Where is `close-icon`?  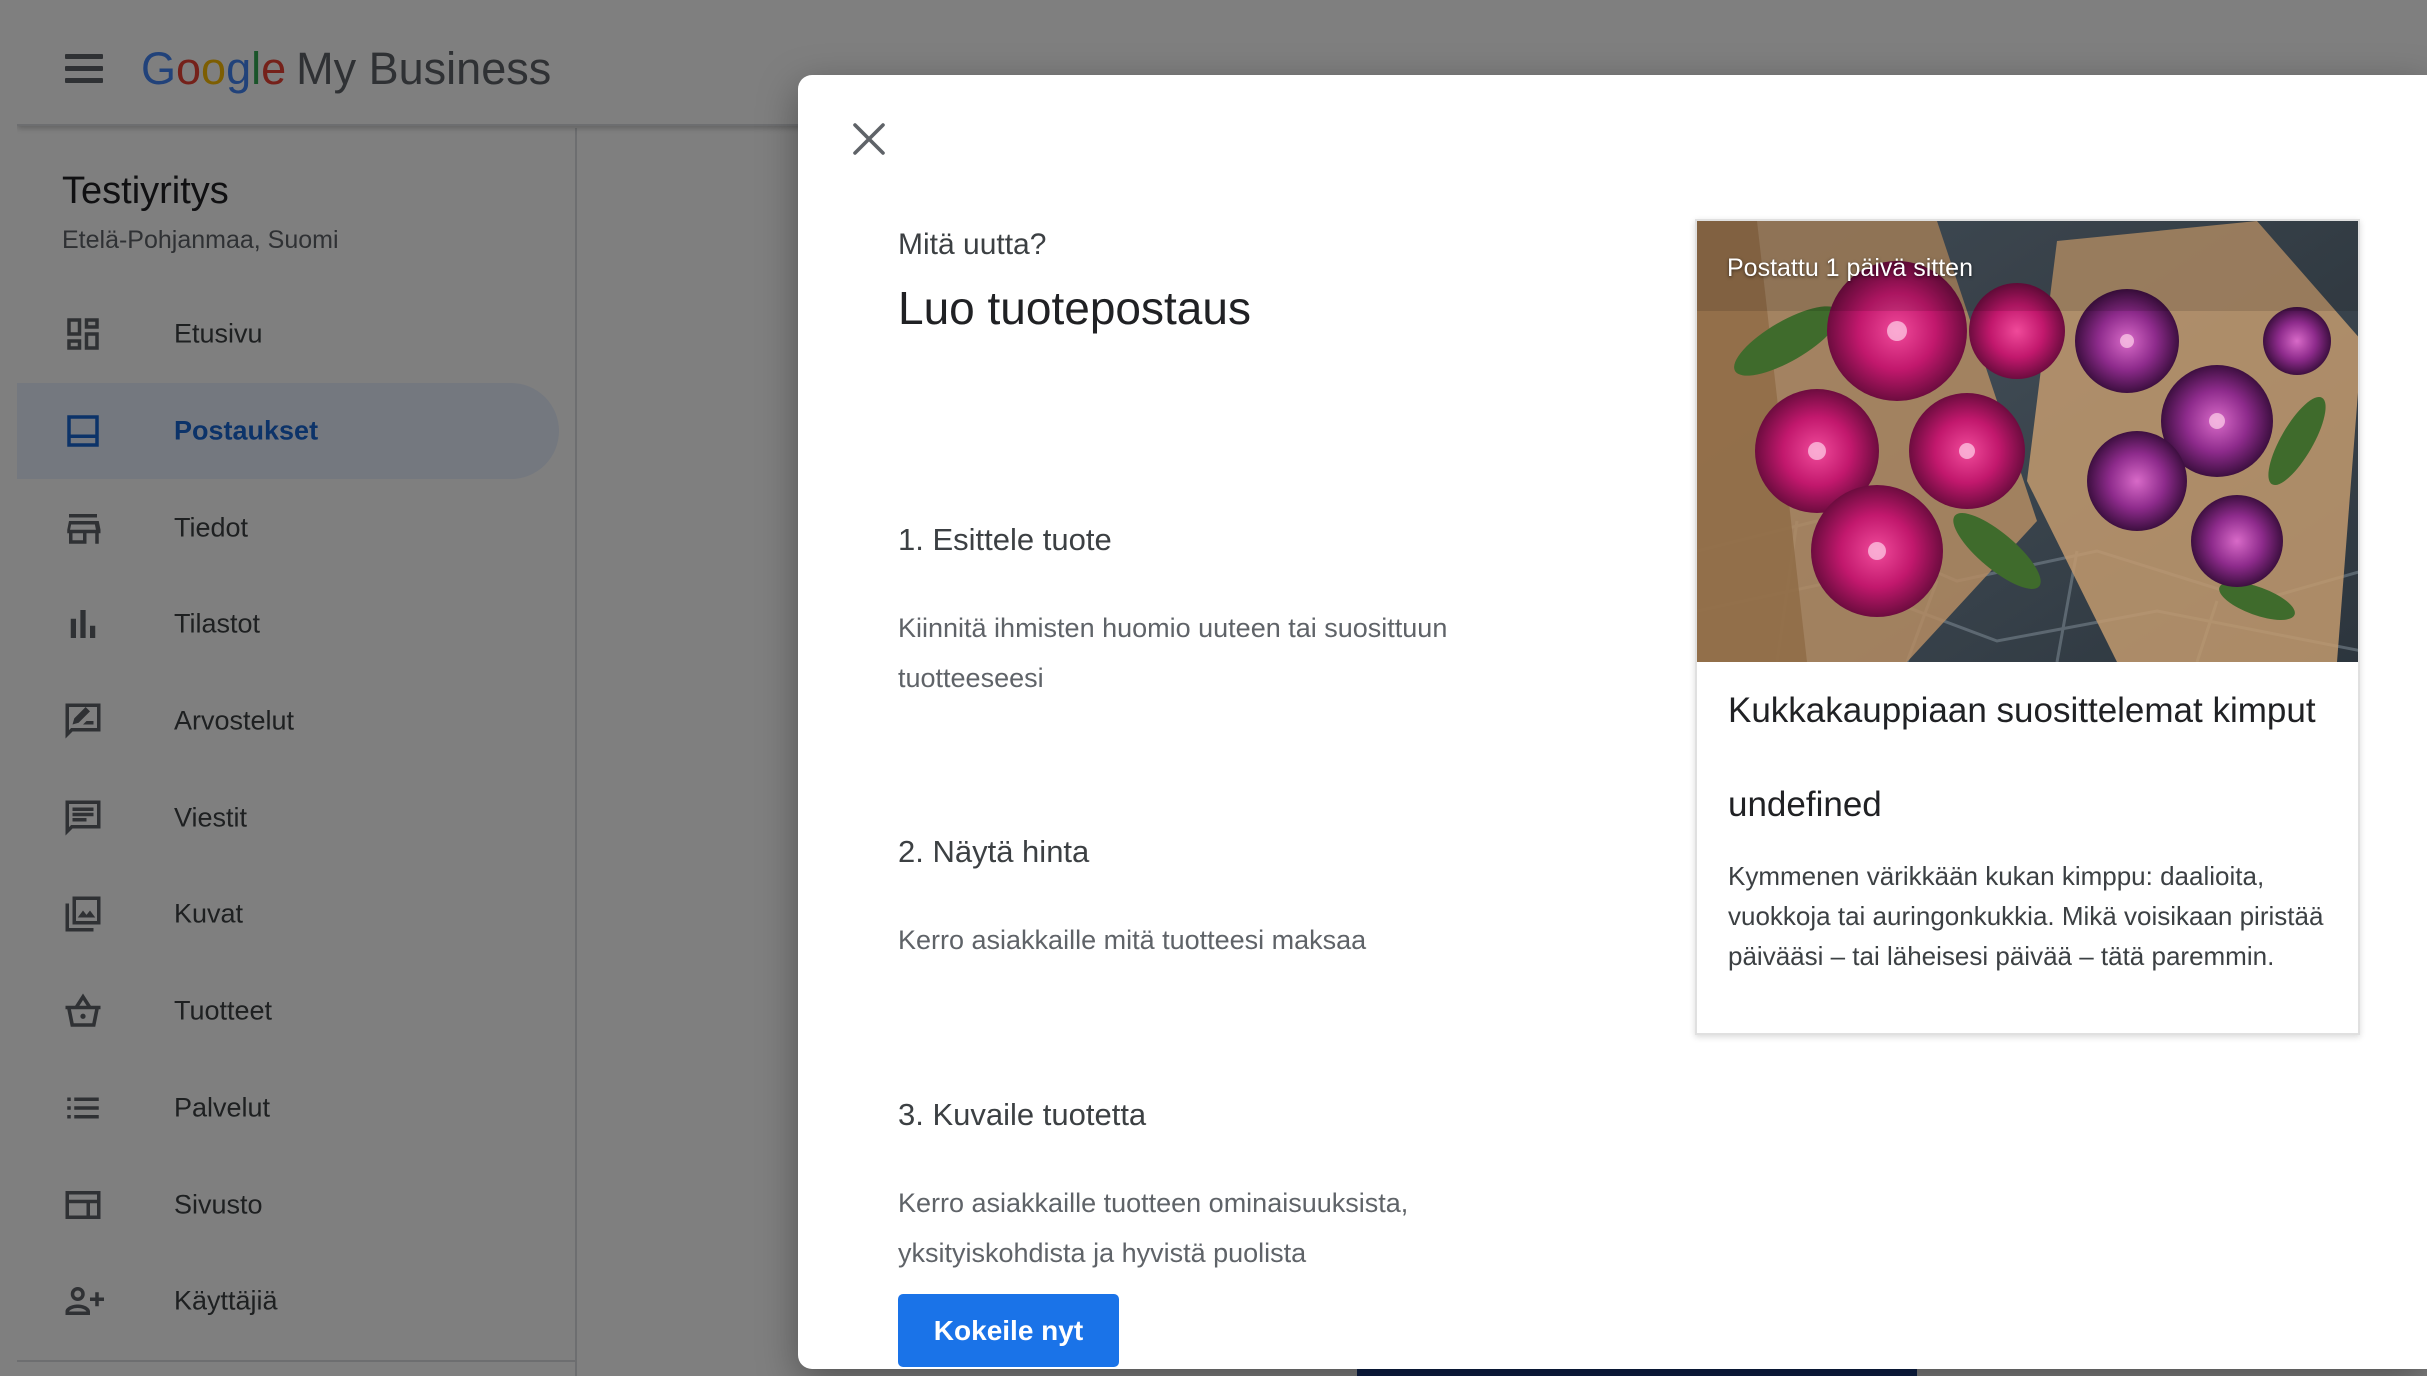 close-icon is located at coordinates (869, 139).